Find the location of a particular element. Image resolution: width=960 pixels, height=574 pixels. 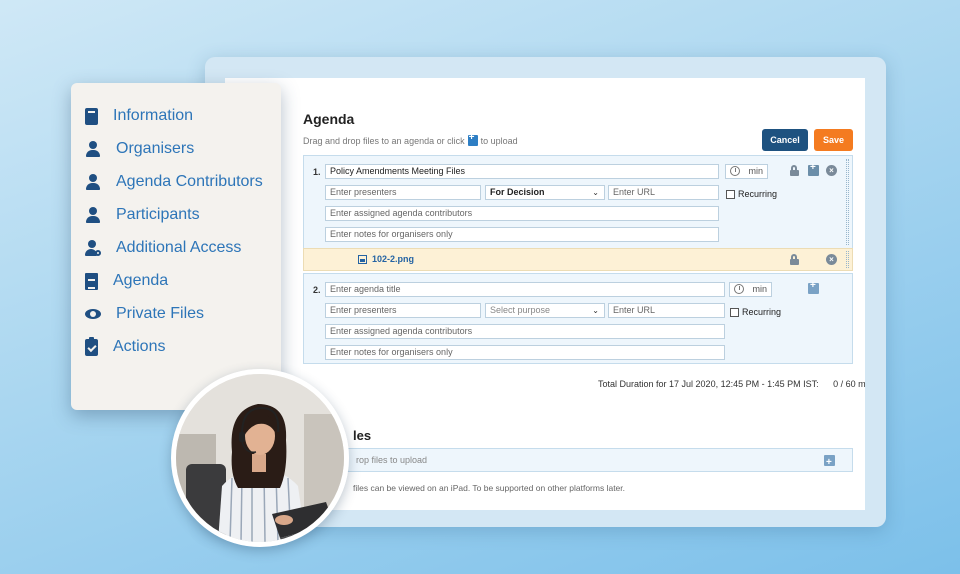

person-with-headset-illustration is located at coordinates (260, 458).